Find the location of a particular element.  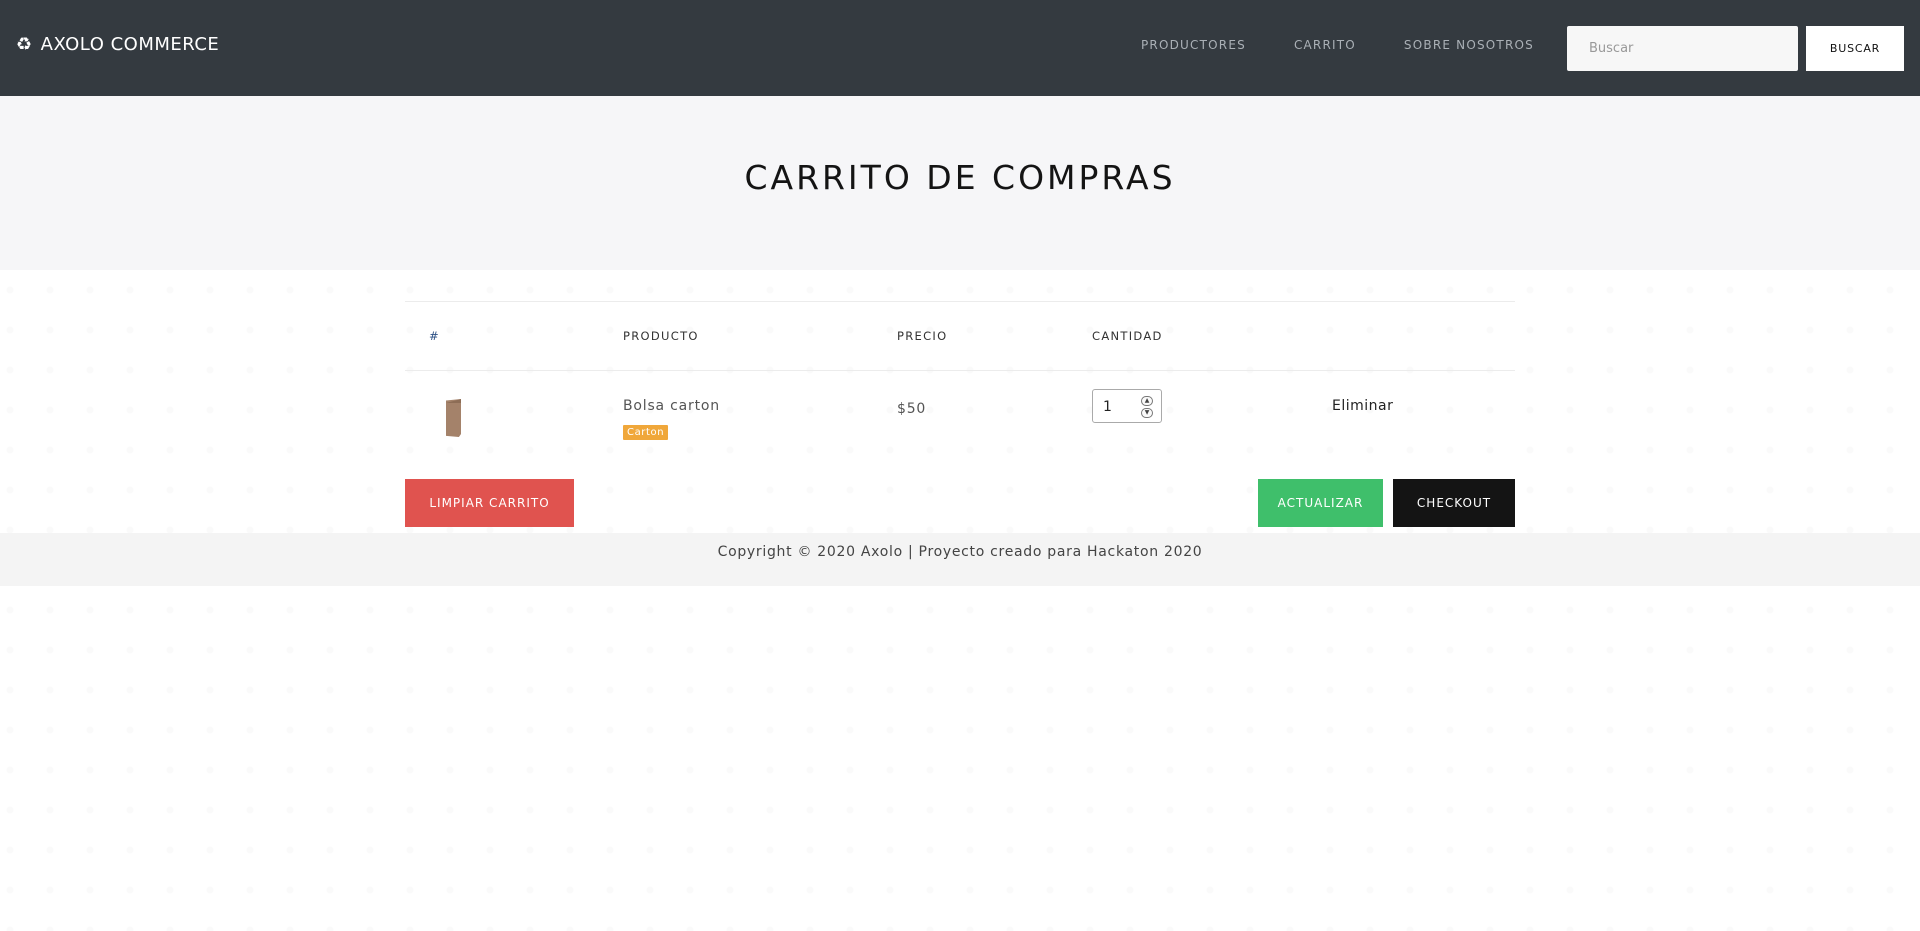

table-row: Bolsa carton Carton $50 ▲ ▼ is located at coordinates (960, 419).